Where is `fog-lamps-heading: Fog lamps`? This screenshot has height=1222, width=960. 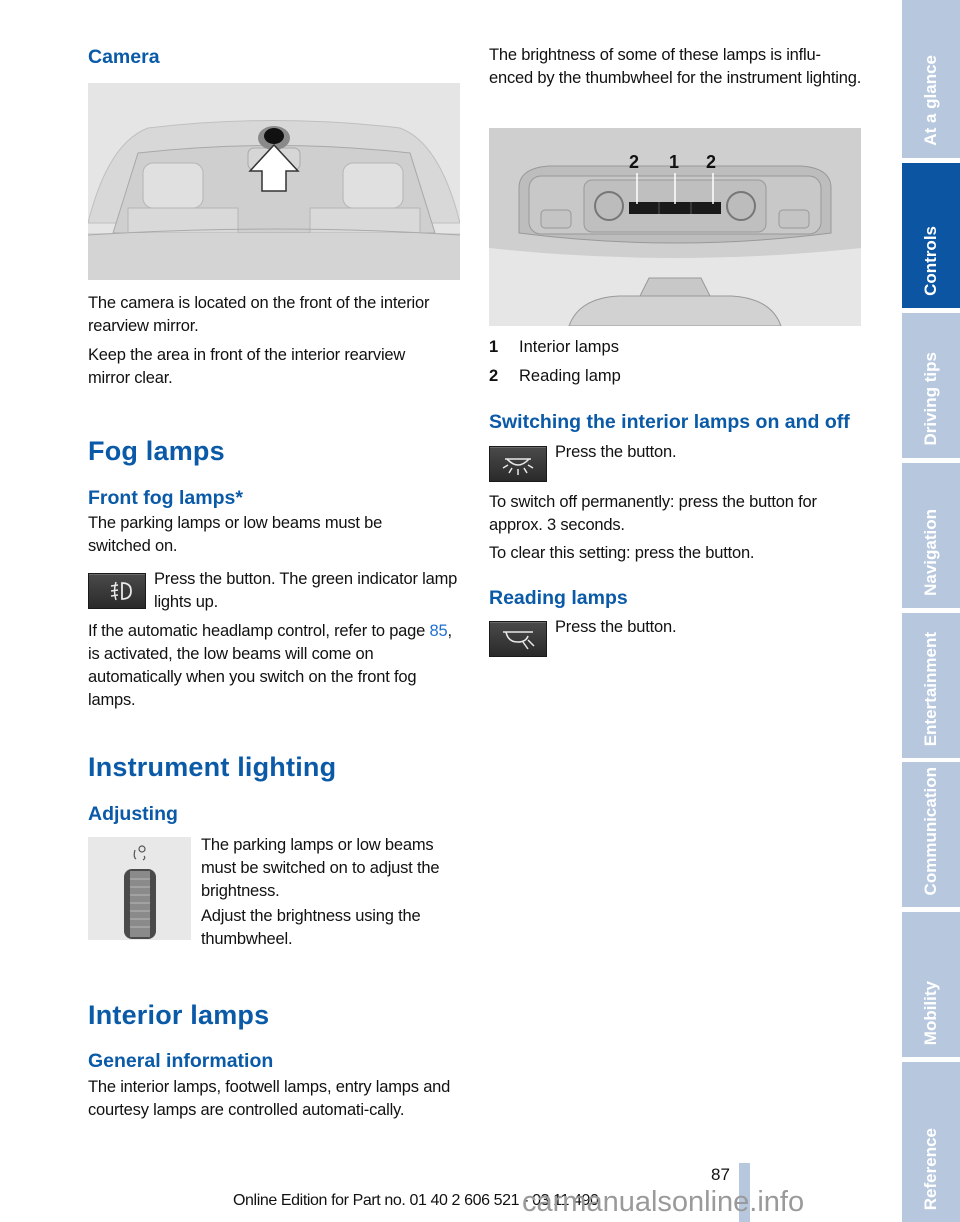 fog-lamps-heading: Fog lamps is located at coordinates (156, 451).